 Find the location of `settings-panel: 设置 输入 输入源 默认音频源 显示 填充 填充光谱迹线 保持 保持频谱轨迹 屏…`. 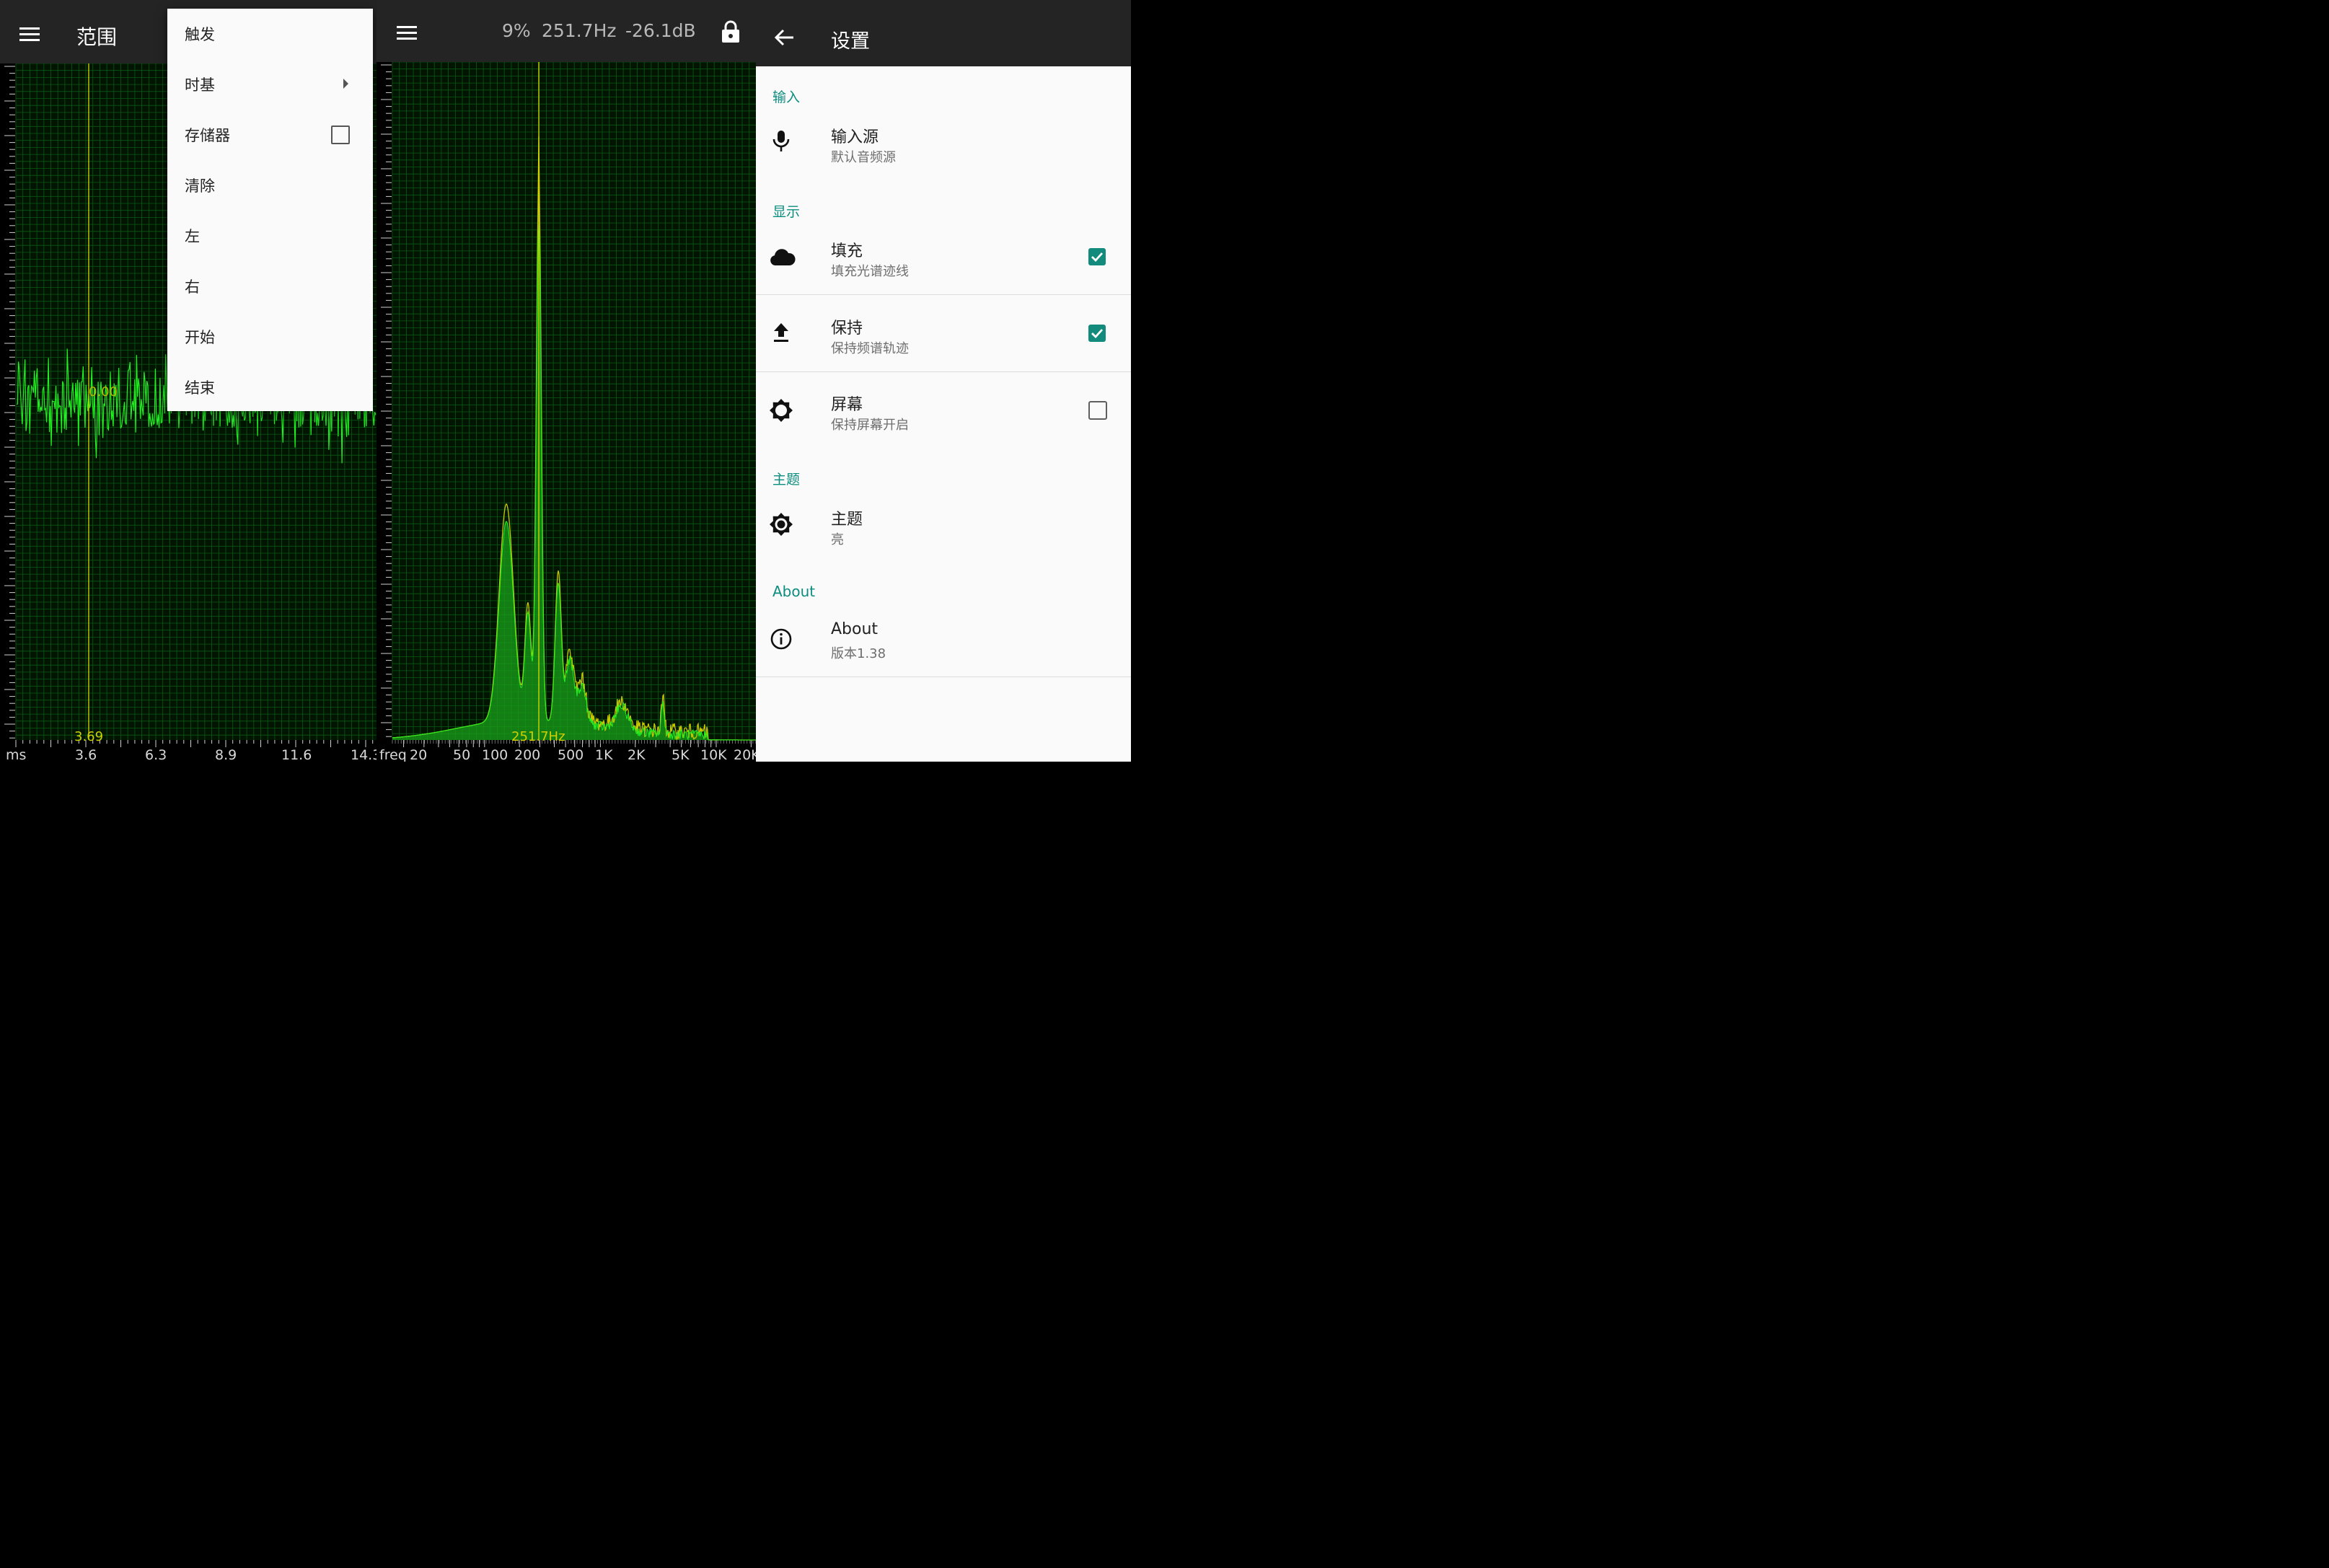

settings-panel: 设置 输入 输入源 默认音频源 显示 填充 填充光谱迹线 保持 保持频谱轨迹 屏… is located at coordinates (943, 381).